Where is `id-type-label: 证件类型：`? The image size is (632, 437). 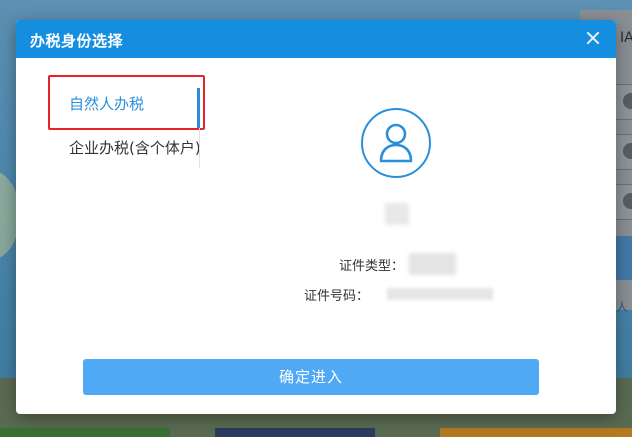 id-type-label: 证件类型： is located at coordinates (372, 266).